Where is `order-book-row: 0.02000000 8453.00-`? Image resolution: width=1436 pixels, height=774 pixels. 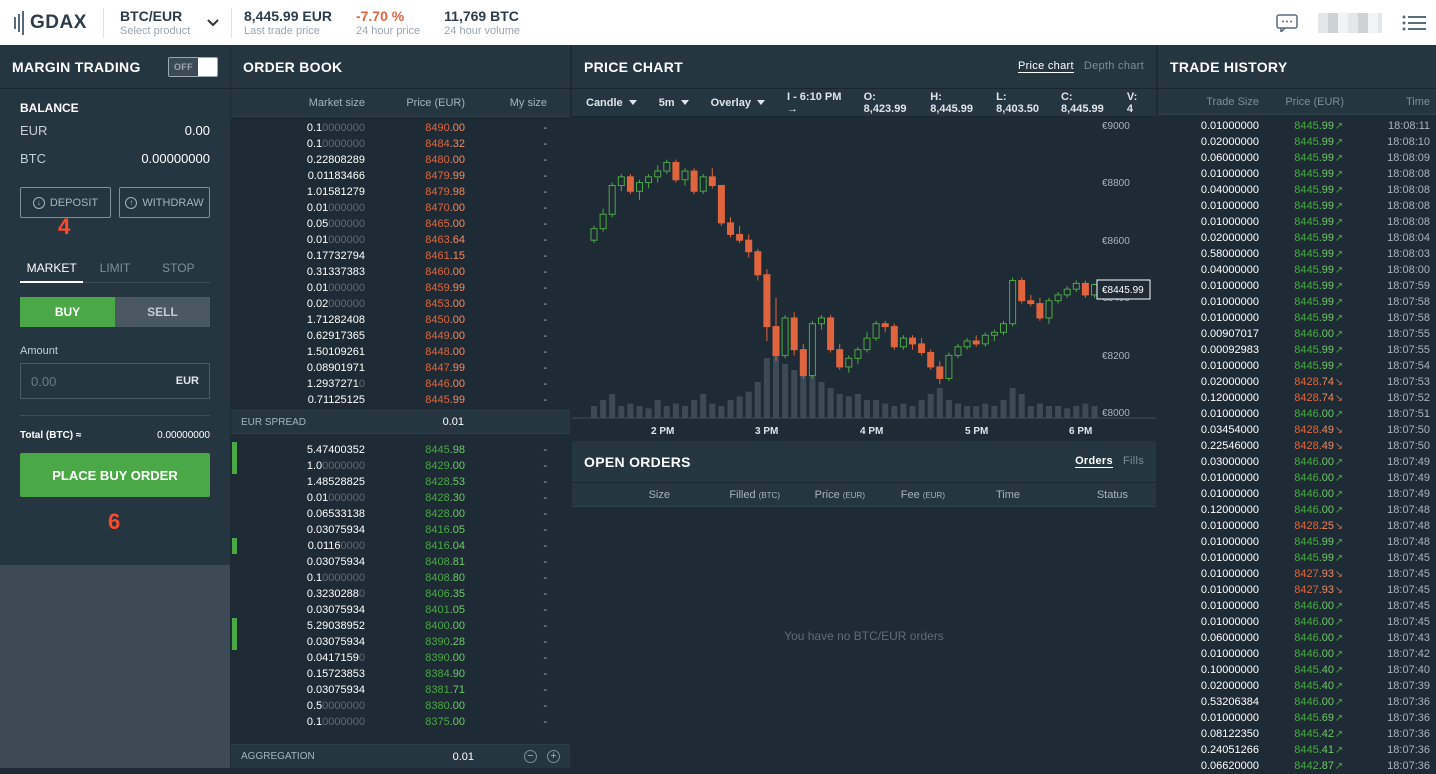 order-book-row: 0.02000000 8453.00- is located at coordinates (400, 304).